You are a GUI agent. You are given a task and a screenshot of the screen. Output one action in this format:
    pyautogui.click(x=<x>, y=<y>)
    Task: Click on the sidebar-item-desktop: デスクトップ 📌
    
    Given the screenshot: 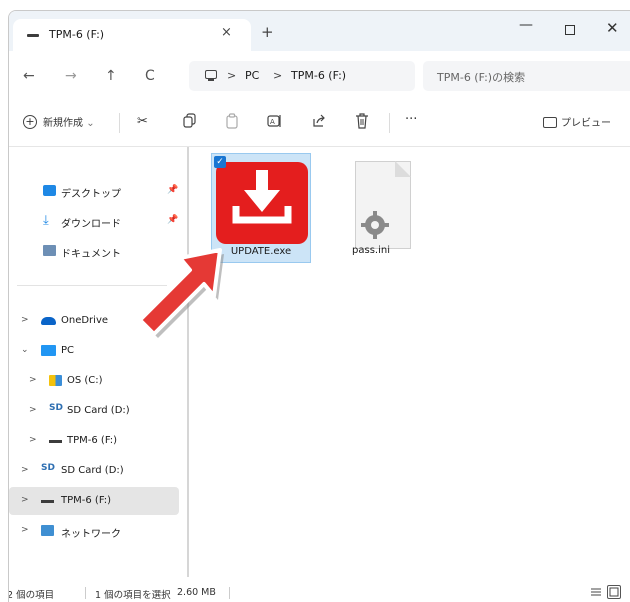 What is the action you would take?
    pyautogui.click(x=94, y=191)
    